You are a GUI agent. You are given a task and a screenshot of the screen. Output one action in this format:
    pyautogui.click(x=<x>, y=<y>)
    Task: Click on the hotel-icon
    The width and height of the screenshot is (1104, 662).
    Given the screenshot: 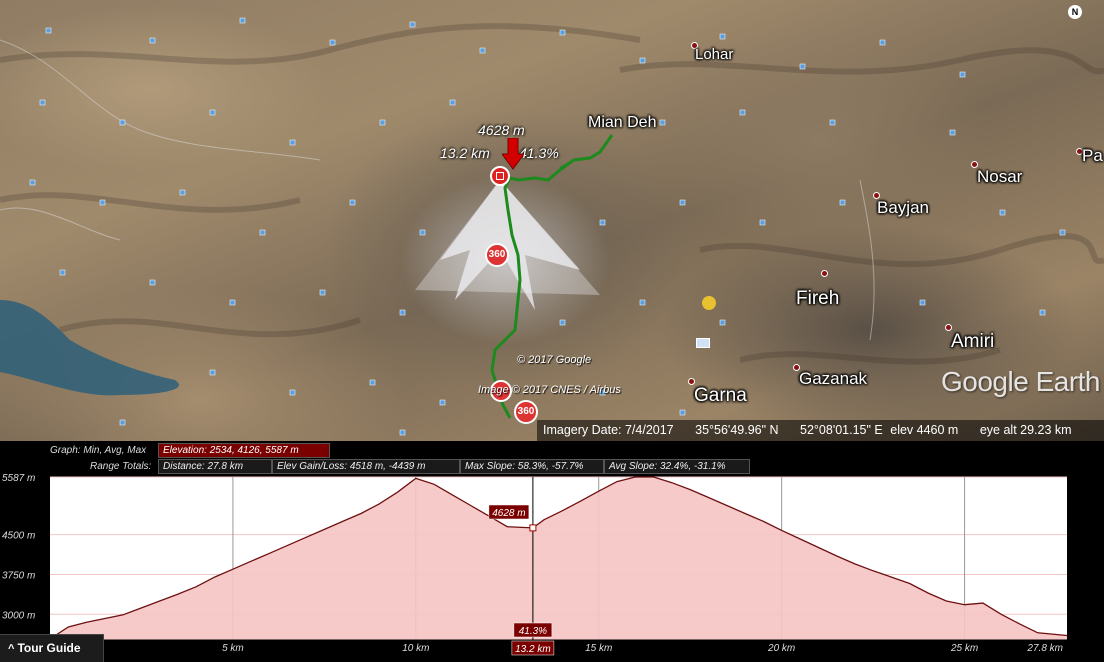 What is the action you would take?
    pyautogui.click(x=703, y=343)
    